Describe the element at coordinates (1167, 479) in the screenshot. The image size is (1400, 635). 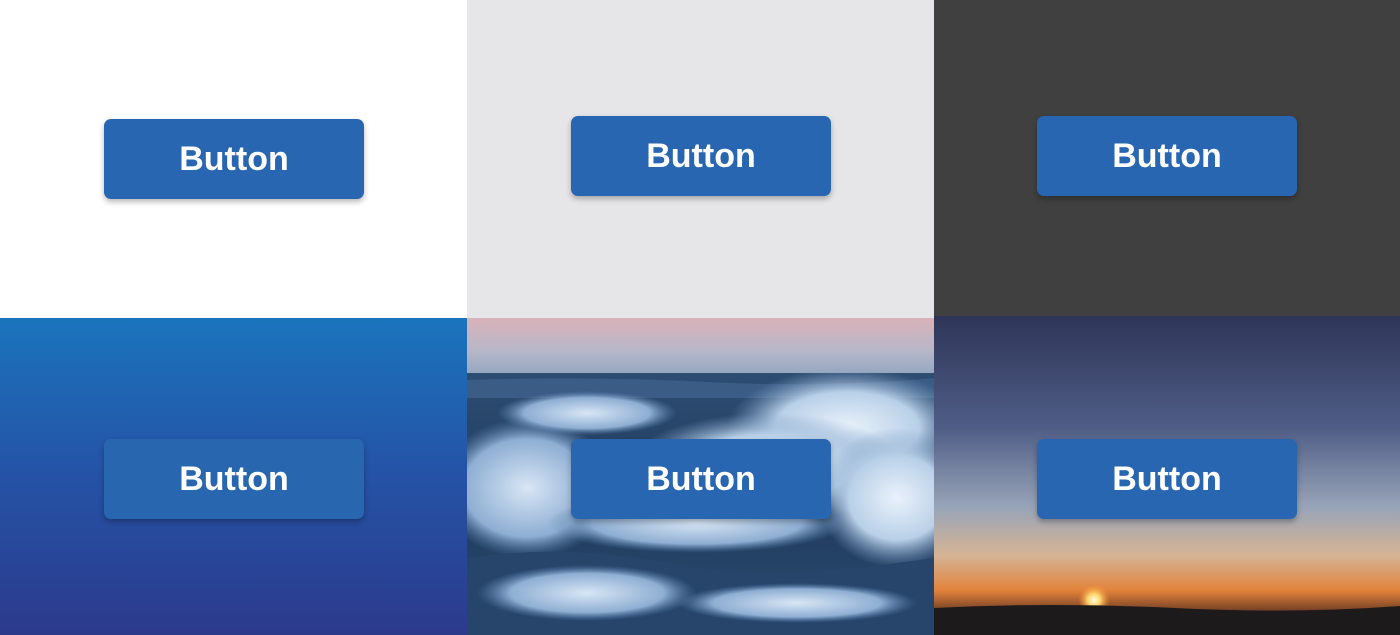
I see `button-on-sunset-photo: Button` at that location.